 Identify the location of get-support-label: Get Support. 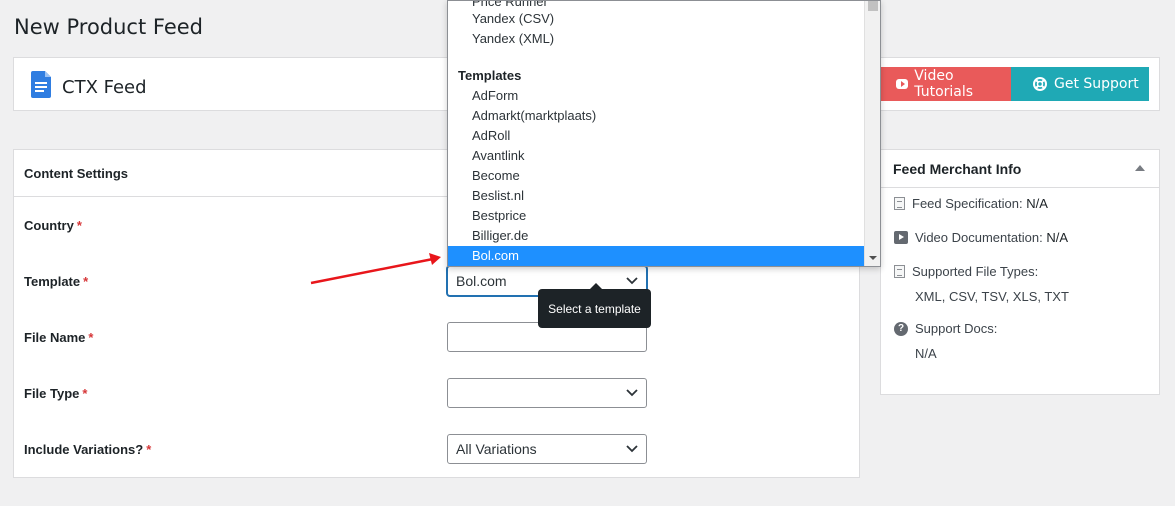
(1096, 84).